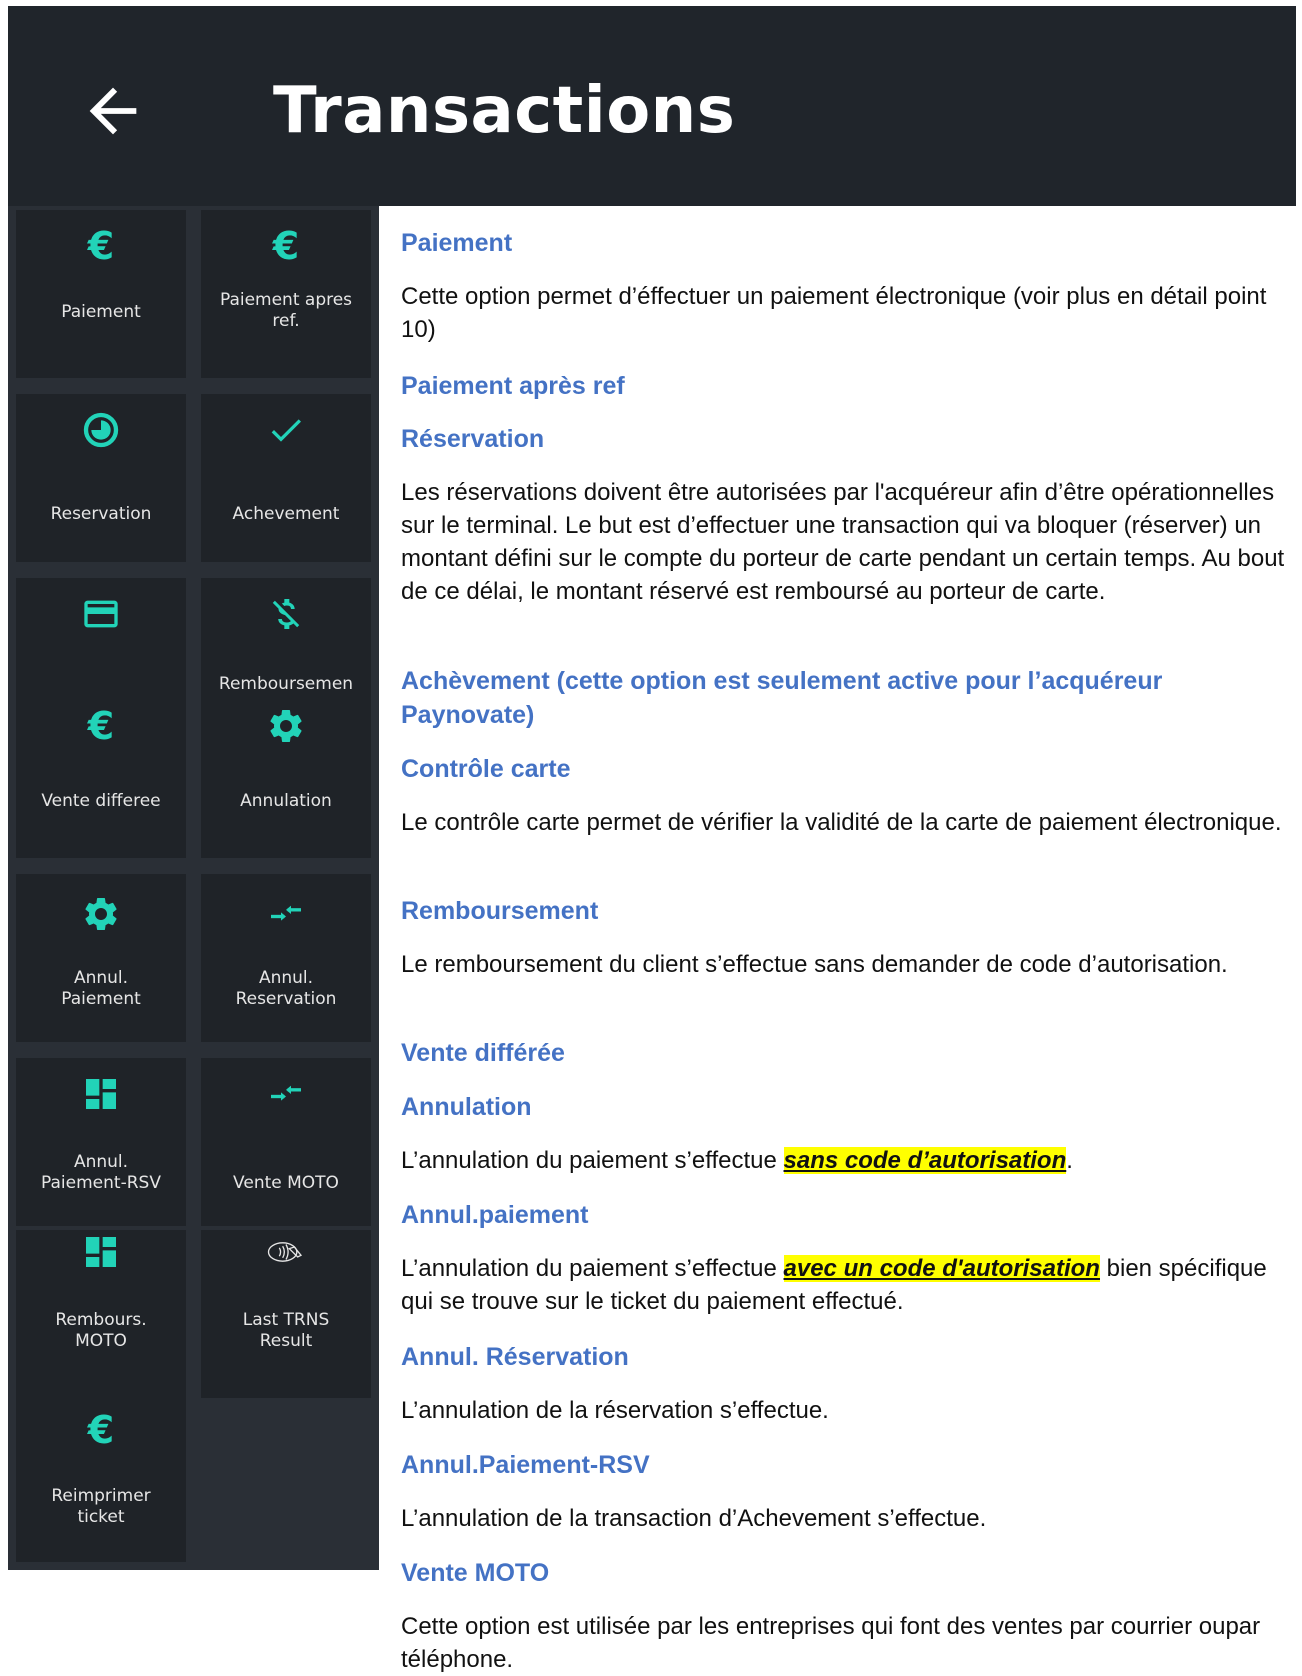  I want to click on app-bar: Transactions, so click(652, 106).